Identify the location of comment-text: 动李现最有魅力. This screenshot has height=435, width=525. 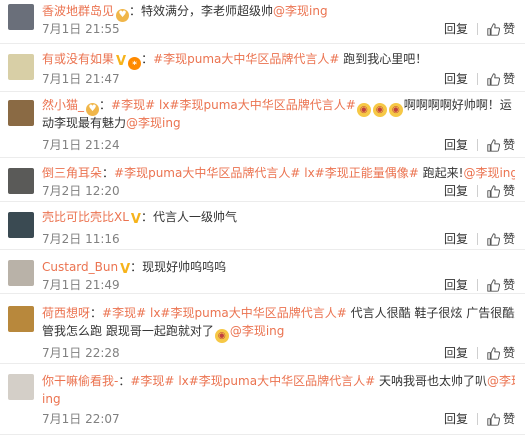
(84, 123).